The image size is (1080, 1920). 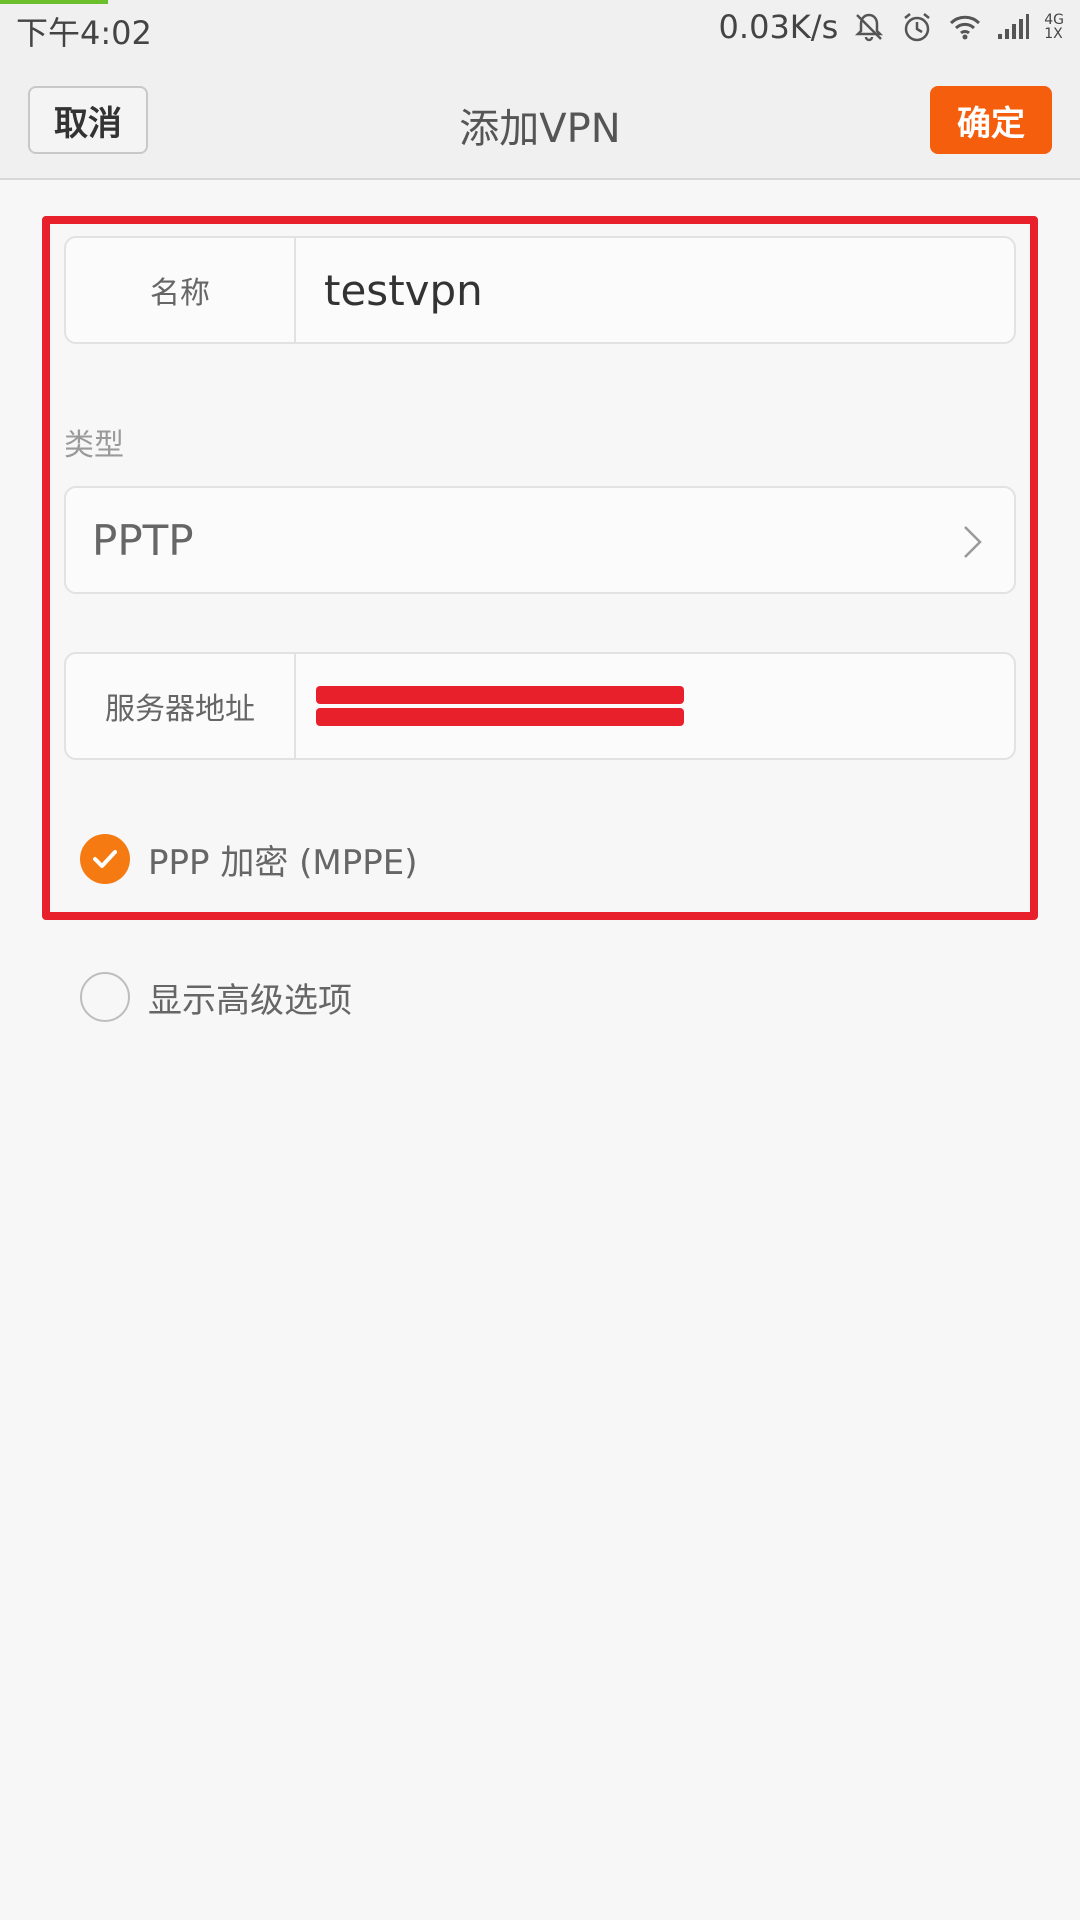 What do you see at coordinates (540, 129) in the screenshot?
I see `page-title: 添加VPN` at bounding box center [540, 129].